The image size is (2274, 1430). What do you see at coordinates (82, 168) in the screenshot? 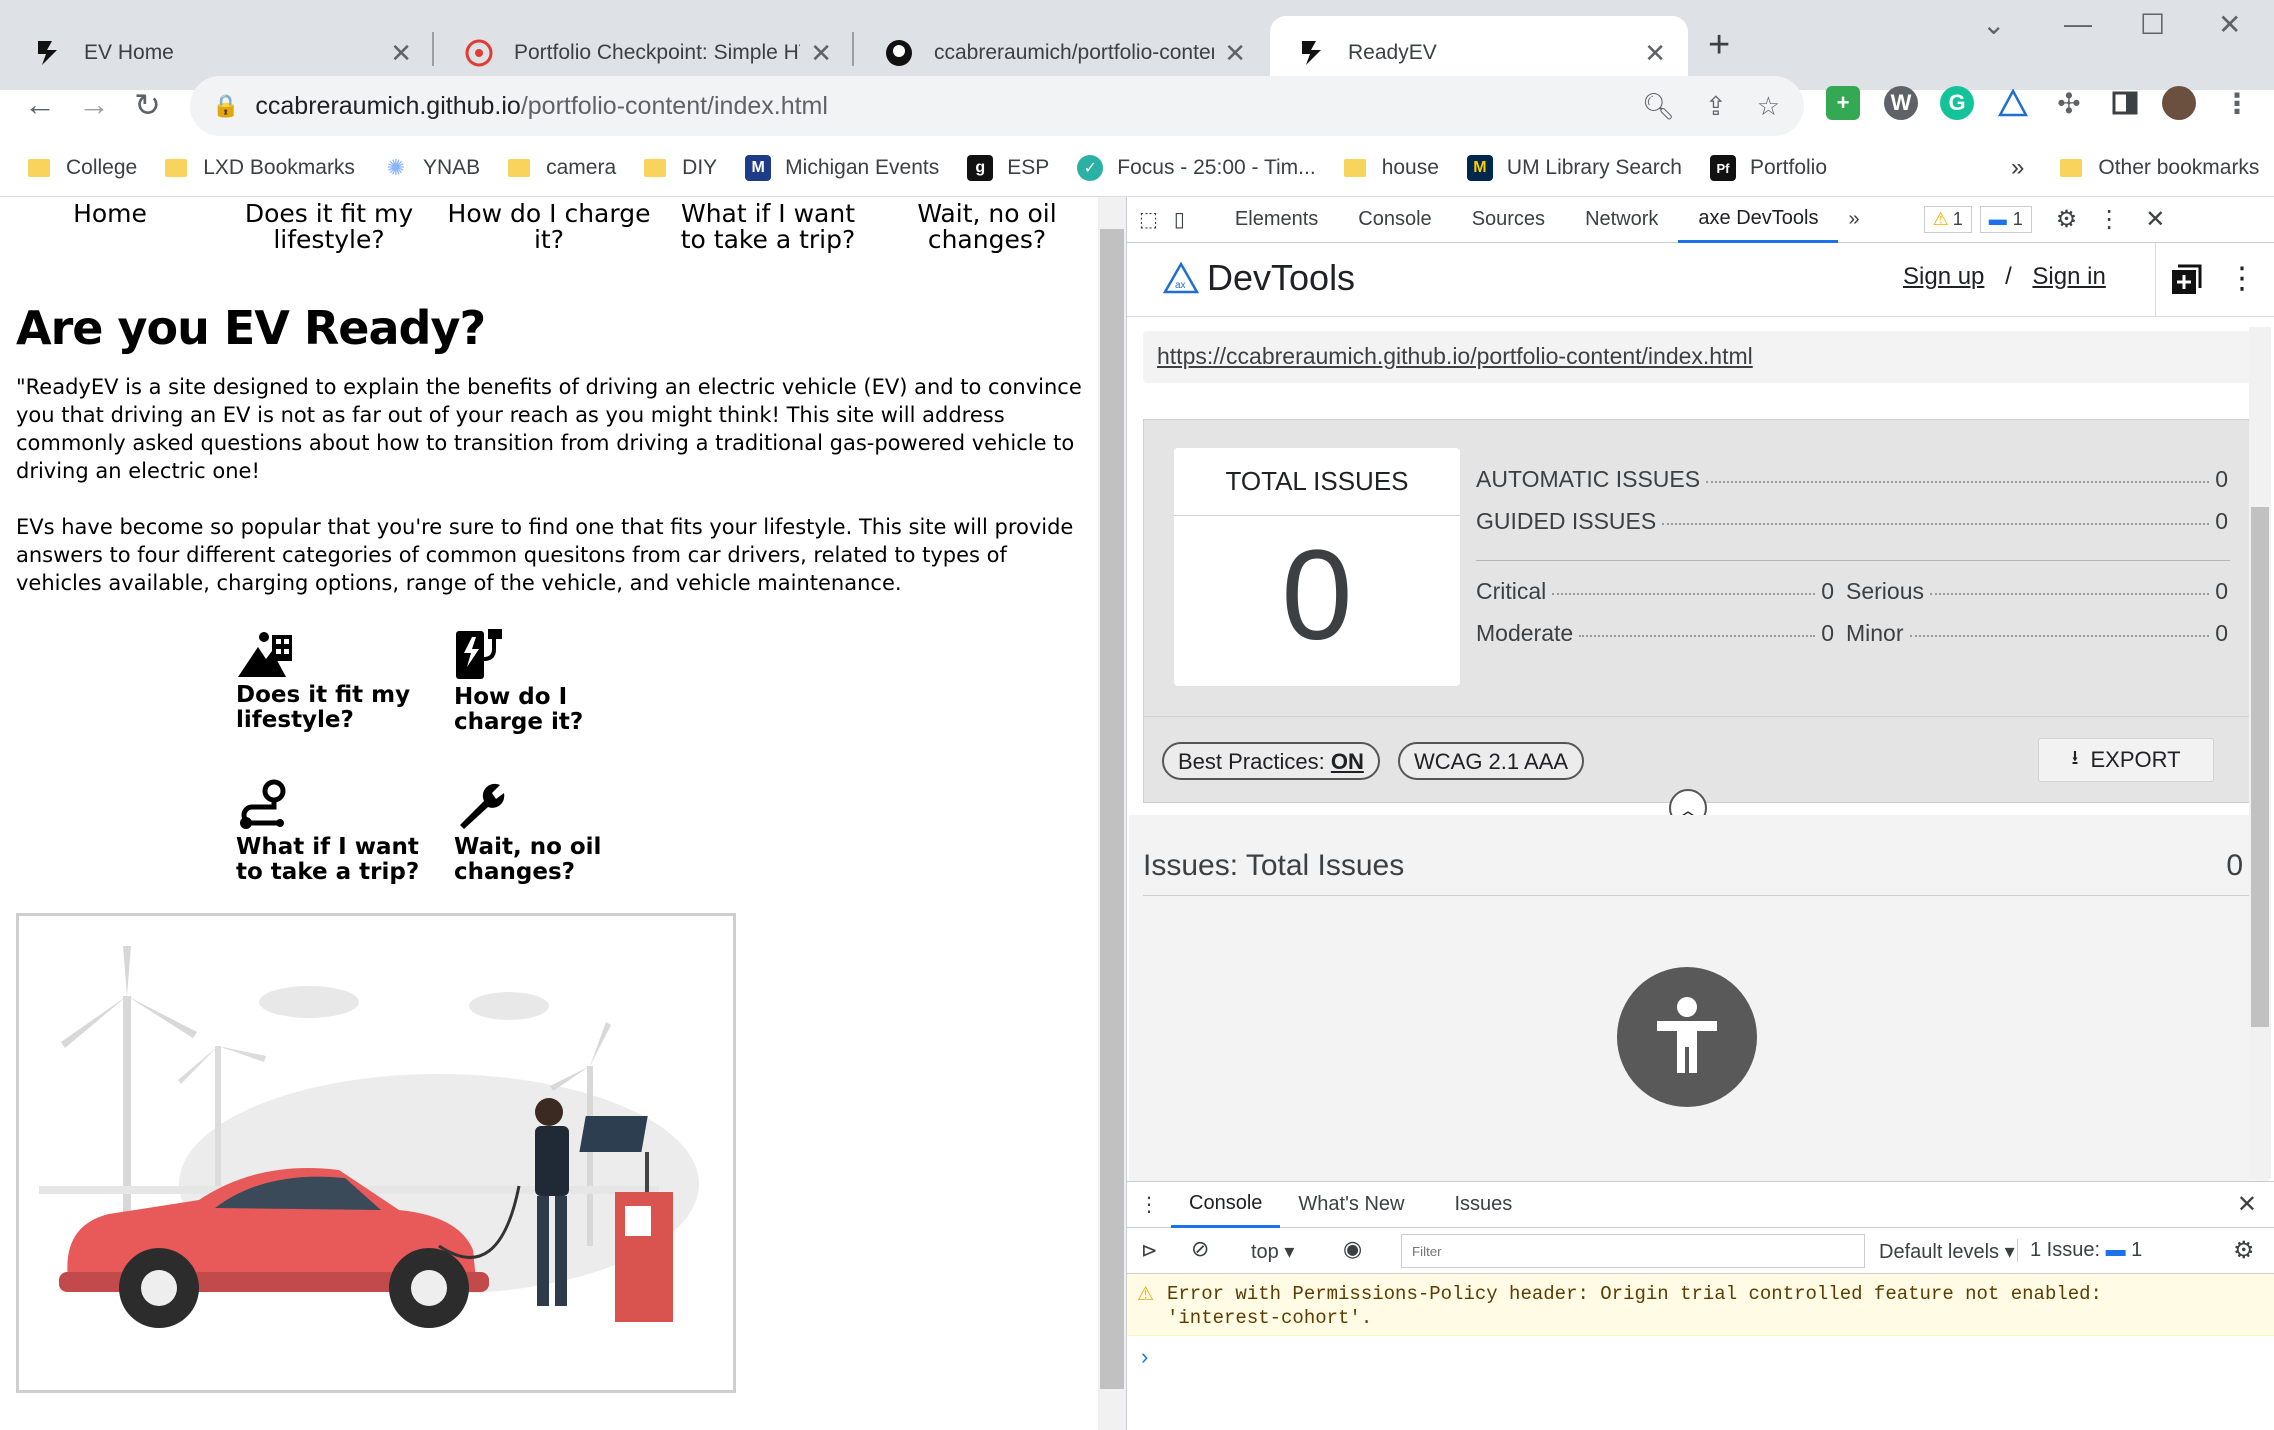
I see `bookmark-college: College` at bounding box center [82, 168].